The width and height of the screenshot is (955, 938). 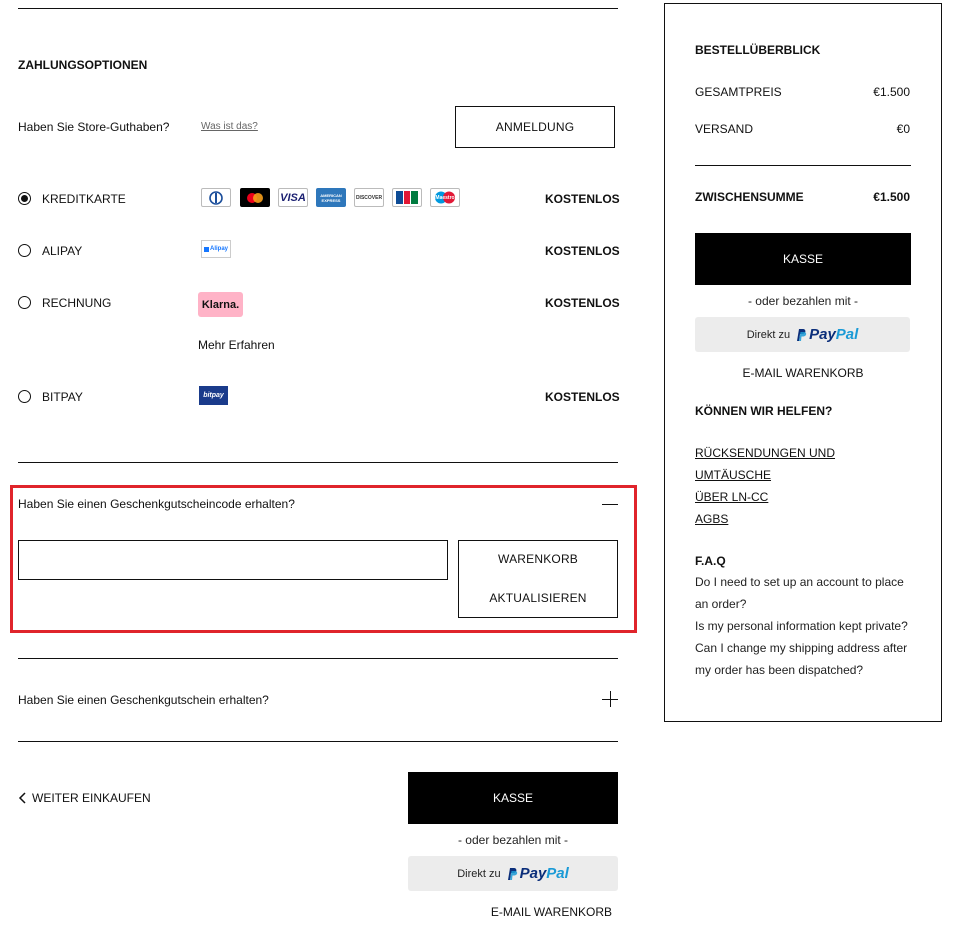 I want to click on help-heading: KÖNNEN WIR HELFEN?, so click(x=764, y=411).